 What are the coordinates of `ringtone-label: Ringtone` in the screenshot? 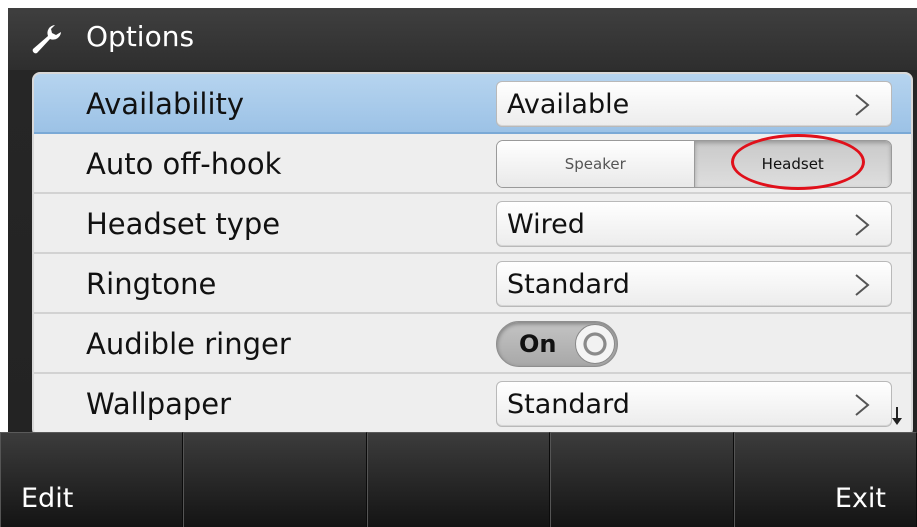 It's located at (151, 284).